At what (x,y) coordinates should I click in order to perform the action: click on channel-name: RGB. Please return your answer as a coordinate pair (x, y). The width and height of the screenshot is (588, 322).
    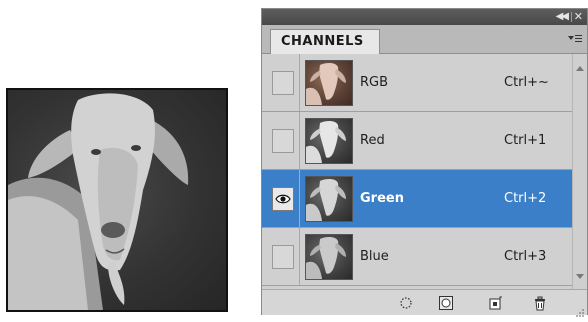
    Looking at the image, I should click on (374, 82).